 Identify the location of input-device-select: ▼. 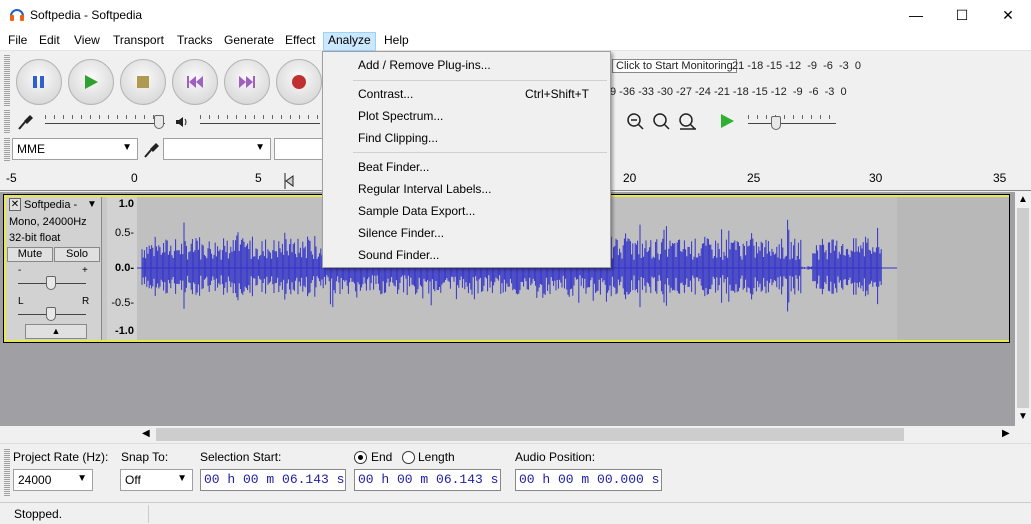
(217, 149).